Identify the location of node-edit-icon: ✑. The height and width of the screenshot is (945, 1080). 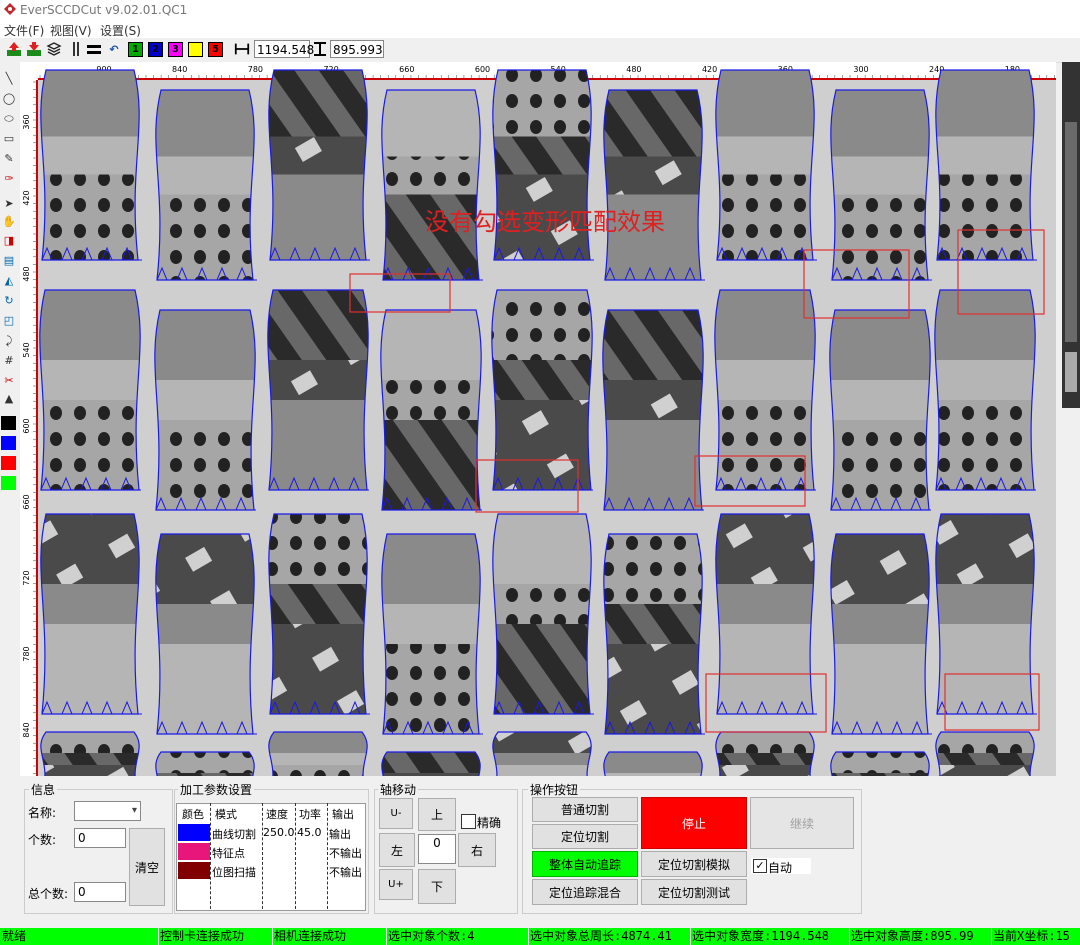
(9, 179).